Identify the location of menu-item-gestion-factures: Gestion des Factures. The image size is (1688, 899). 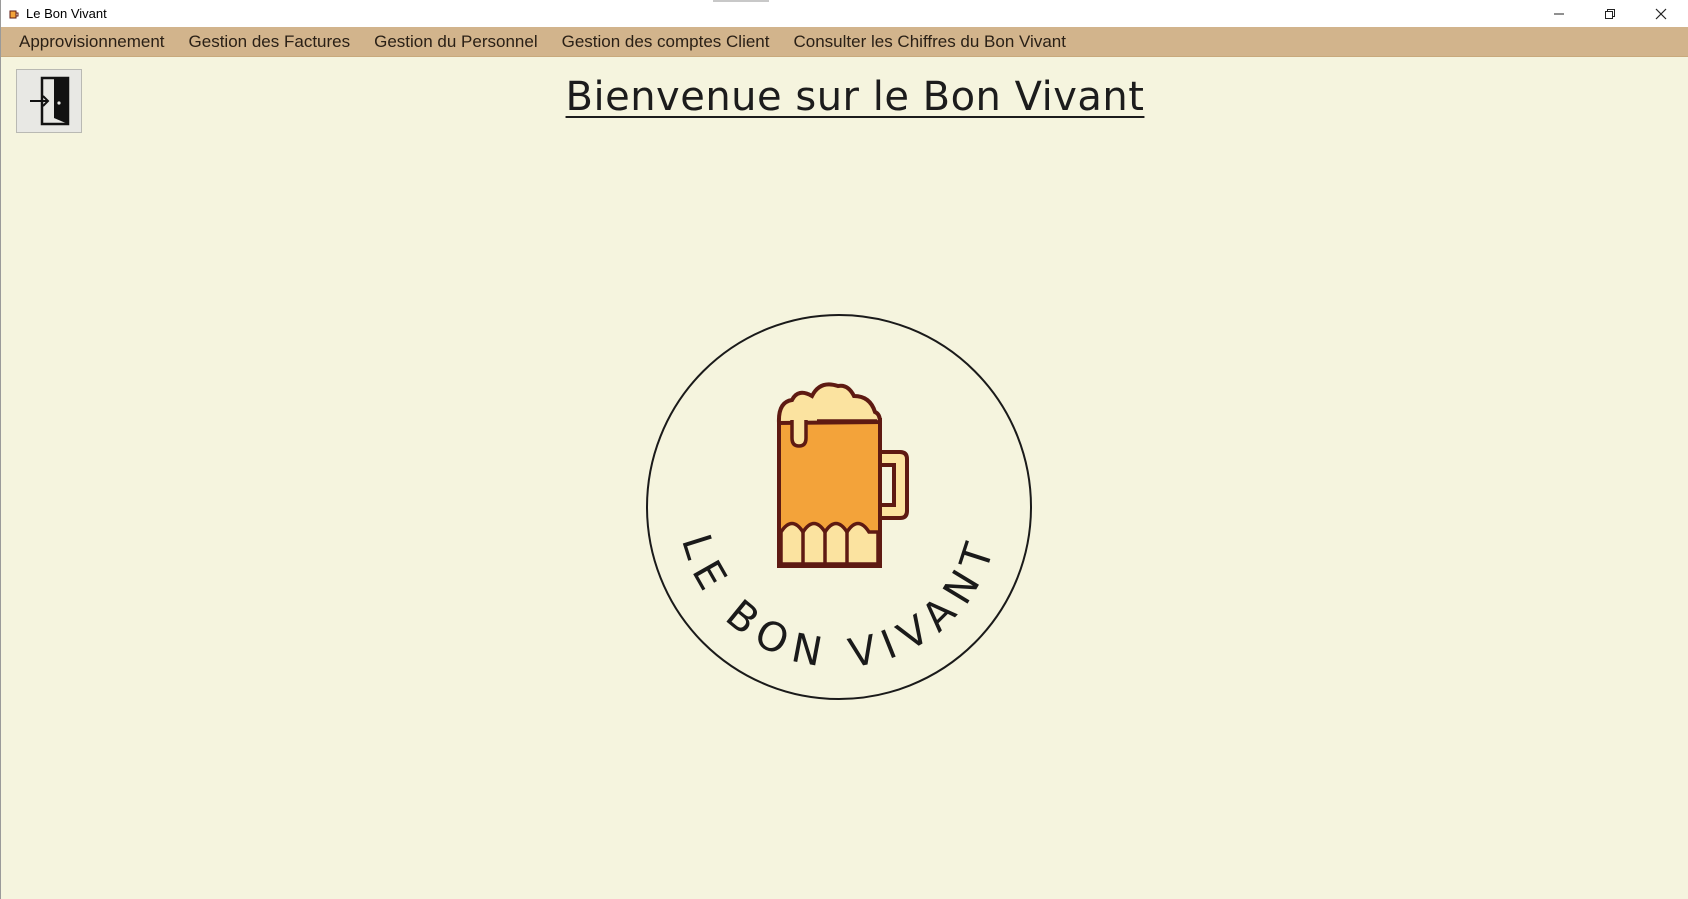
(270, 42).